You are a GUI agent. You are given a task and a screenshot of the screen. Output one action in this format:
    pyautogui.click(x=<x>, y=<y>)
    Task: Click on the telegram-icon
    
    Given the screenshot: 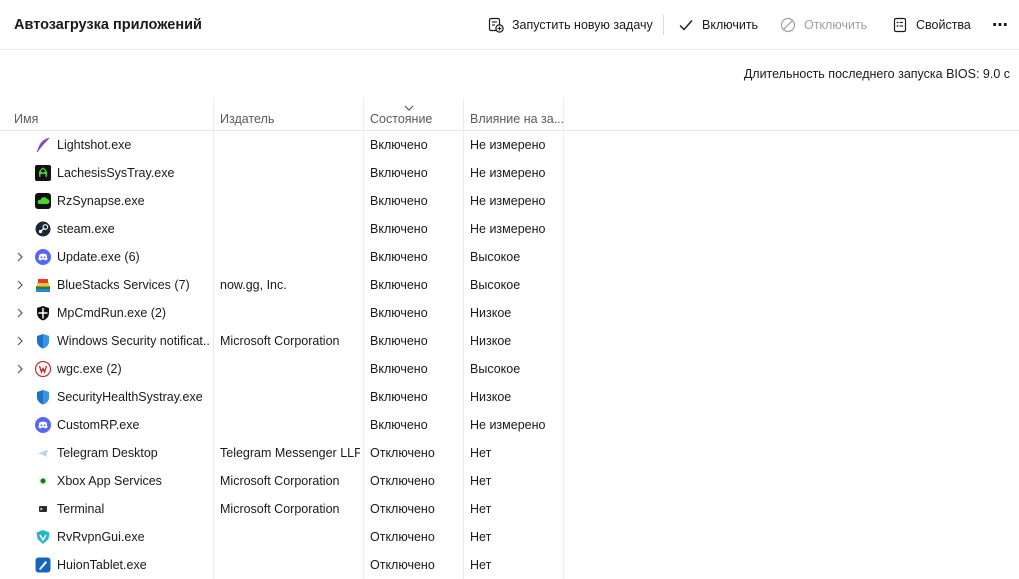 What is the action you would take?
    pyautogui.click(x=43, y=453)
    